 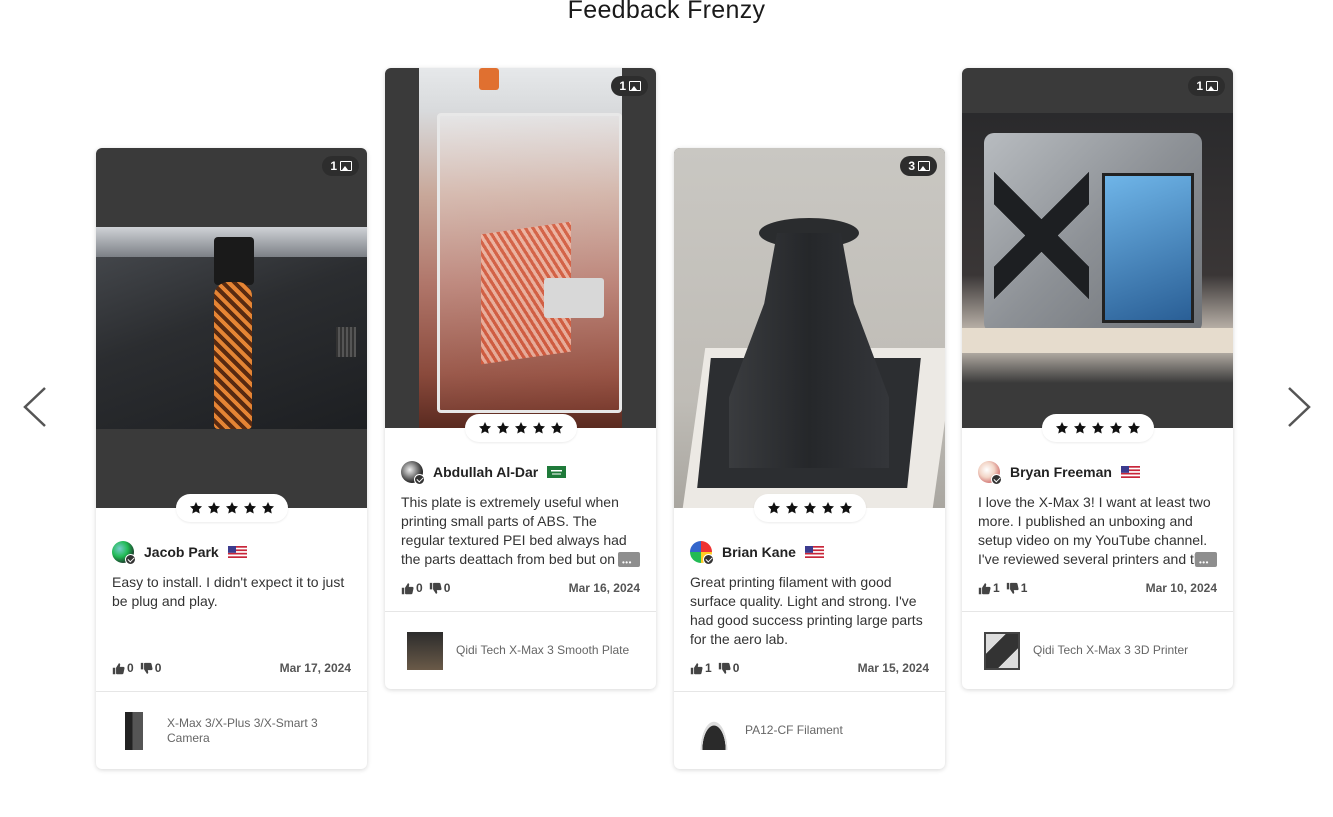 I want to click on dislike-count: 0, so click(x=736, y=668).